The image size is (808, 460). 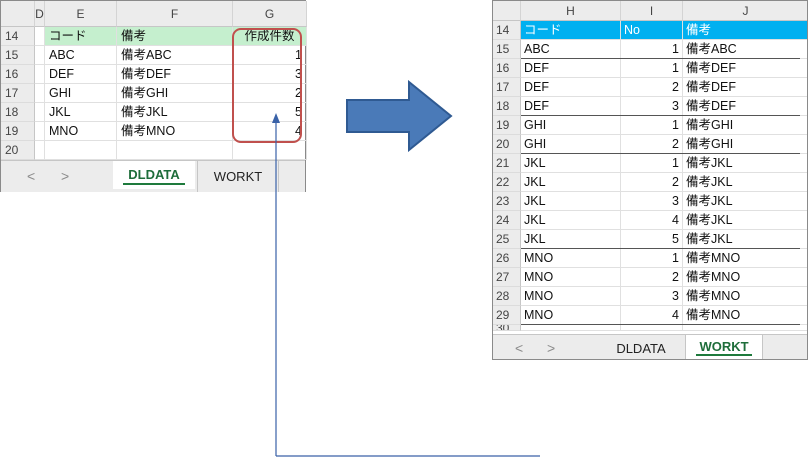 I want to click on column-header-h: H, so click(x=571, y=11).